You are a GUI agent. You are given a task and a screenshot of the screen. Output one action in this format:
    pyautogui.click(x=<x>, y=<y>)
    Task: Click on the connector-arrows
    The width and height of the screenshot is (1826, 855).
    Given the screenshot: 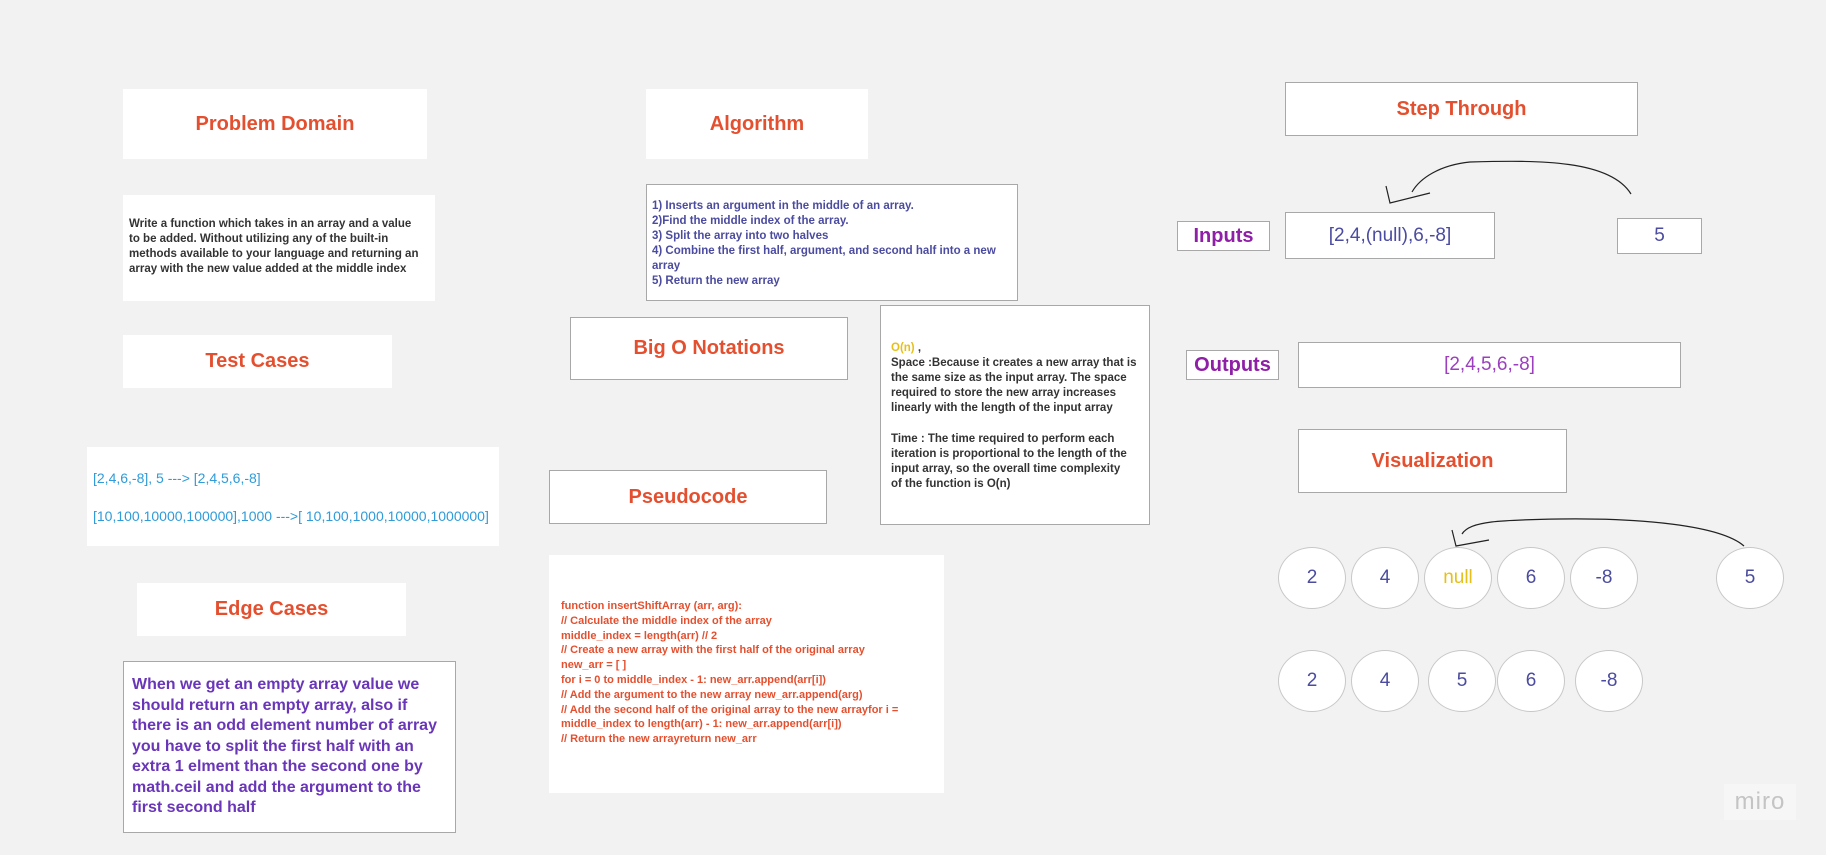 What is the action you would take?
    pyautogui.click(x=1565, y=353)
    